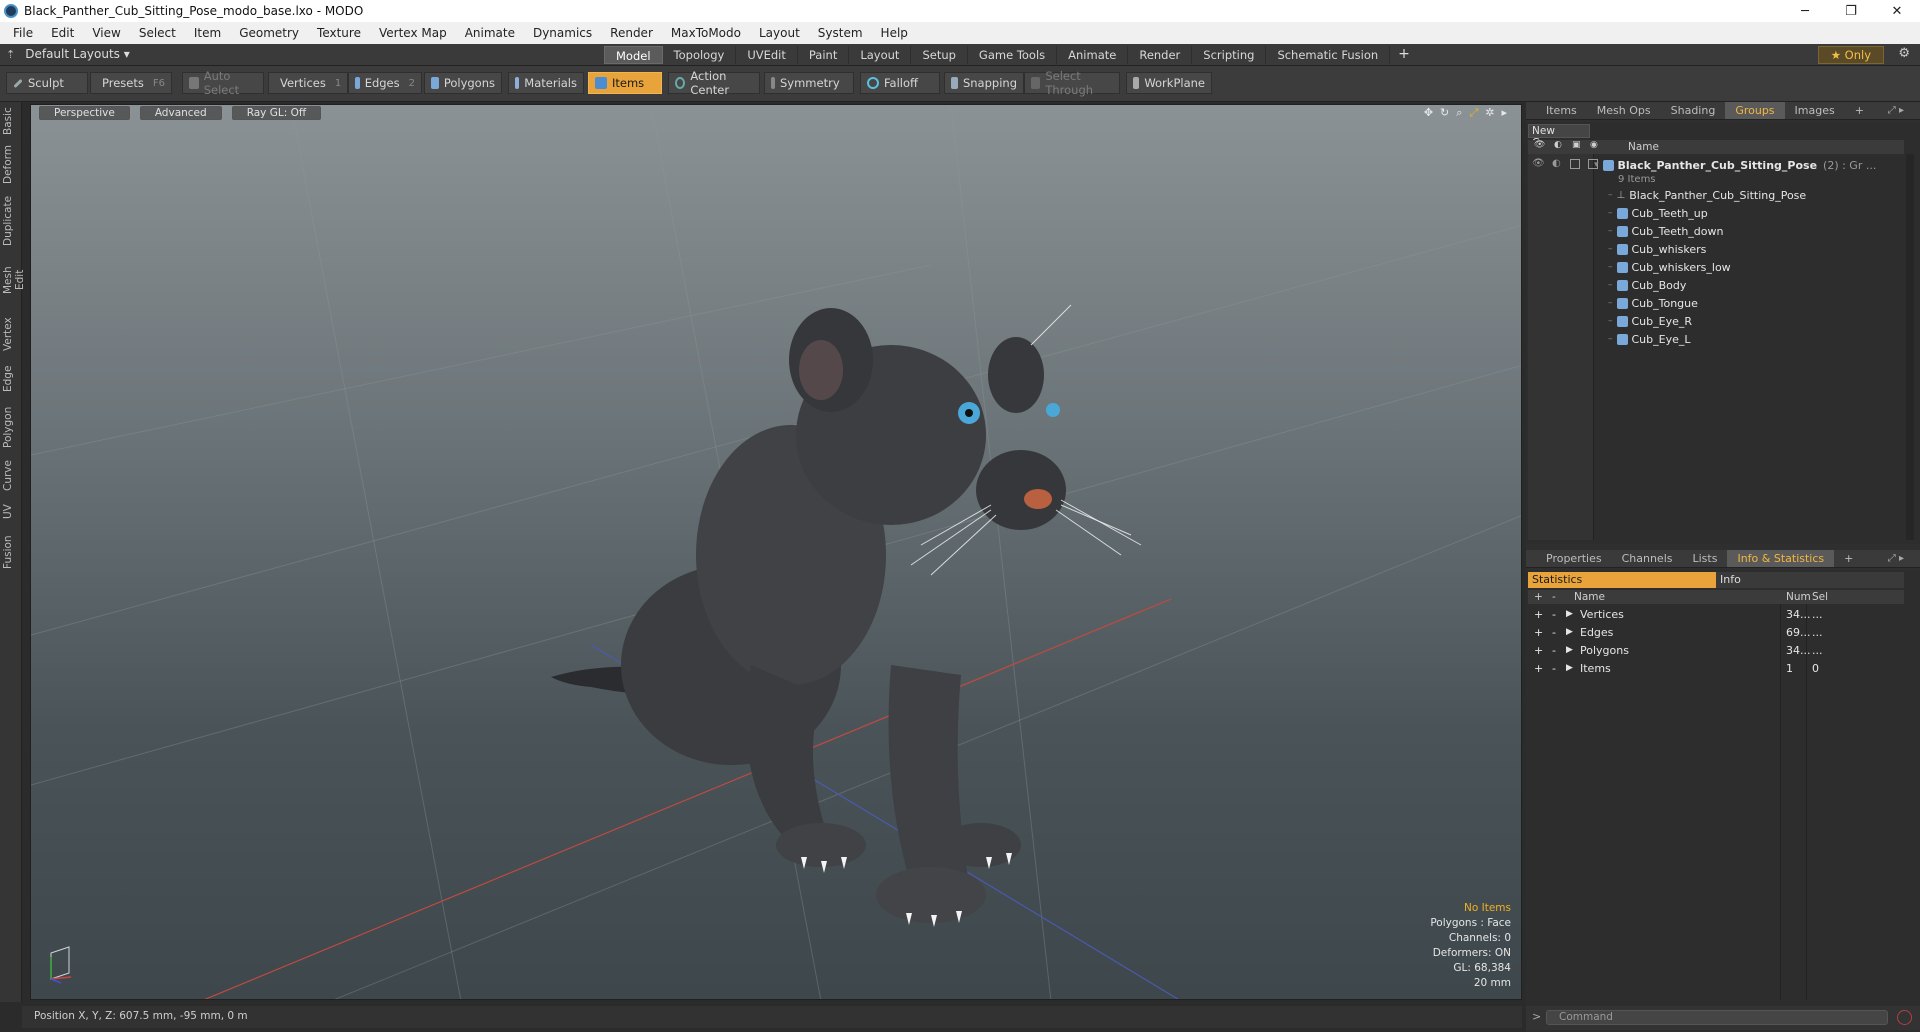 This screenshot has width=1920, height=1032. I want to click on tab-images: Images, so click(1815, 110).